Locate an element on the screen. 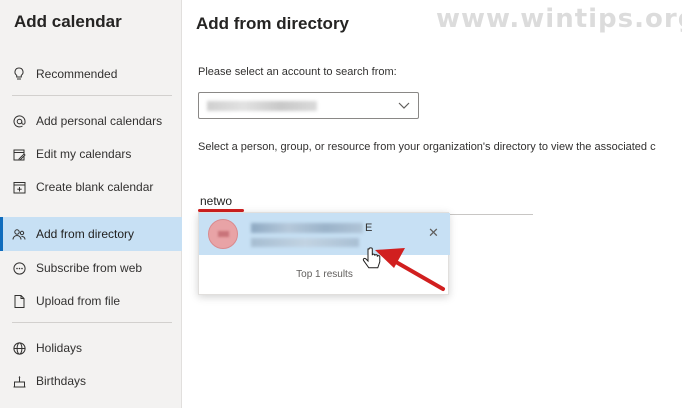 The height and width of the screenshot is (408, 682). chevron-down-icon is located at coordinates (404, 105).